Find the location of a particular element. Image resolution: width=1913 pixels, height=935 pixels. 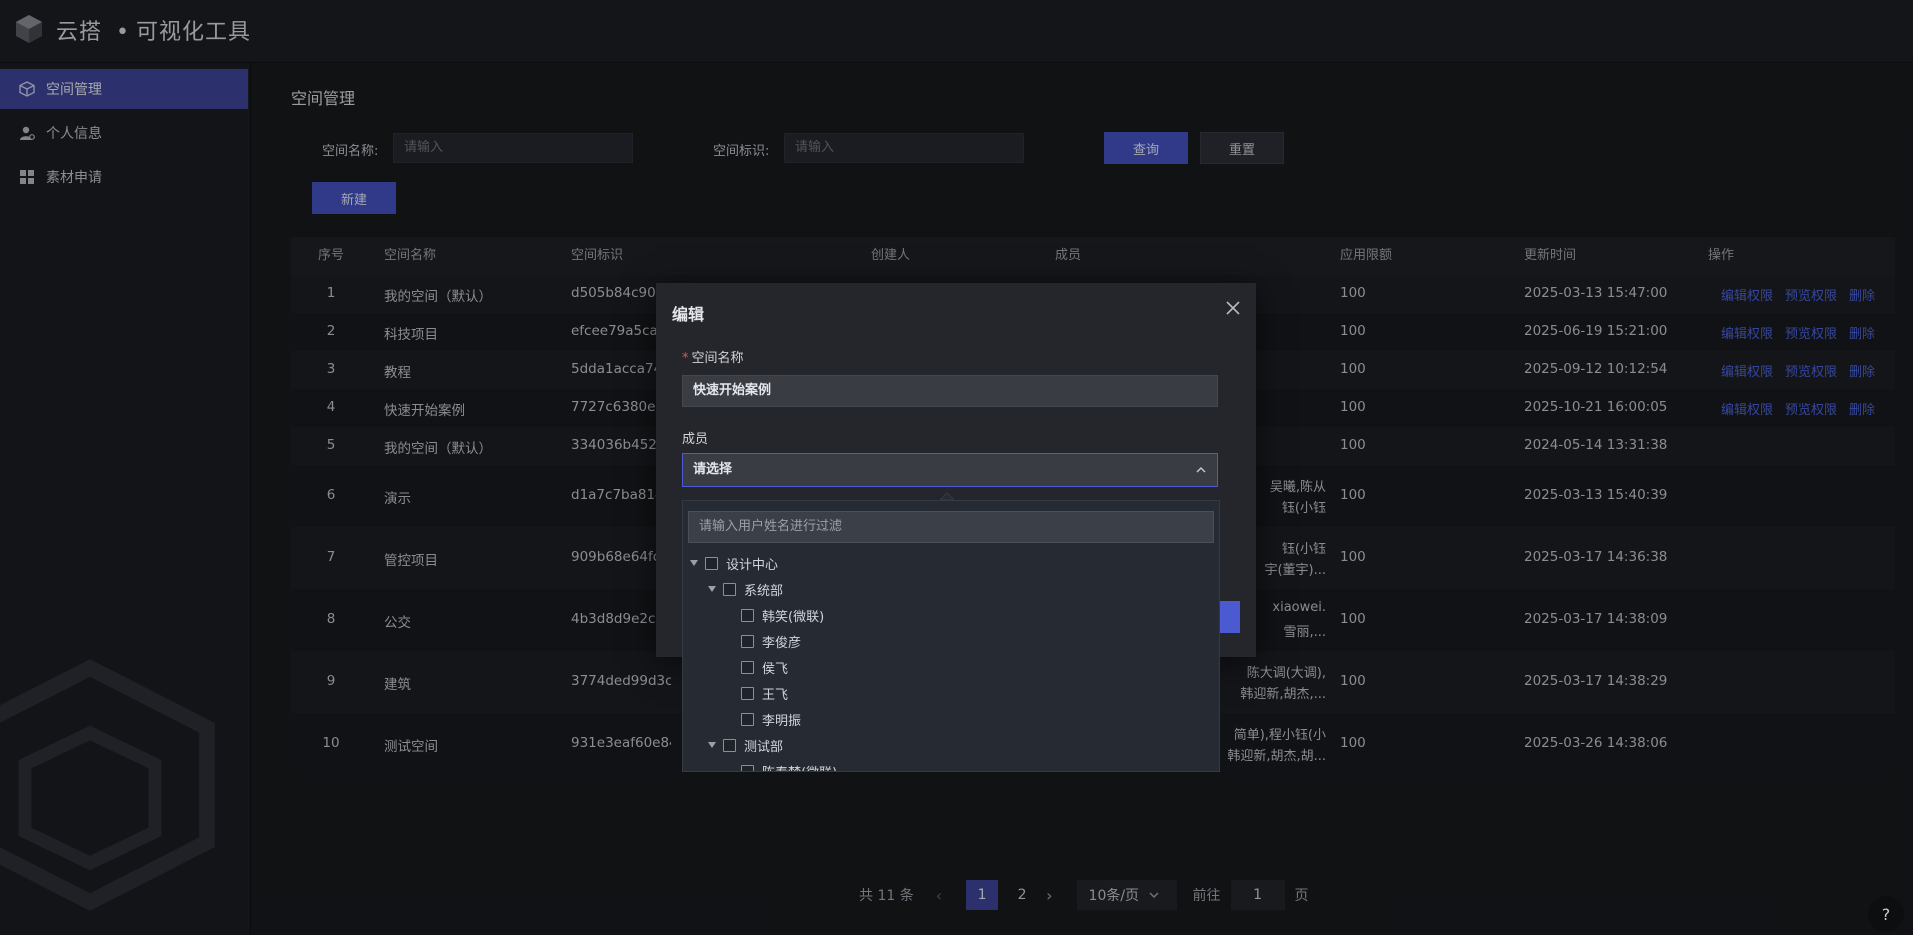

members-select: 请选择 is located at coordinates (950, 470).